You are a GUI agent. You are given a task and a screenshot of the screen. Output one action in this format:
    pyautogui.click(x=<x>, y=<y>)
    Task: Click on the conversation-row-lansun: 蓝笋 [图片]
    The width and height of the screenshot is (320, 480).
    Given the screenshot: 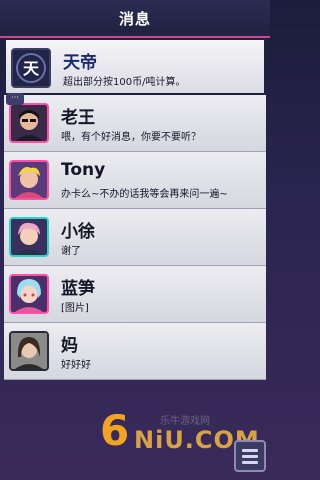 What is the action you would take?
    pyautogui.click(x=135, y=294)
    